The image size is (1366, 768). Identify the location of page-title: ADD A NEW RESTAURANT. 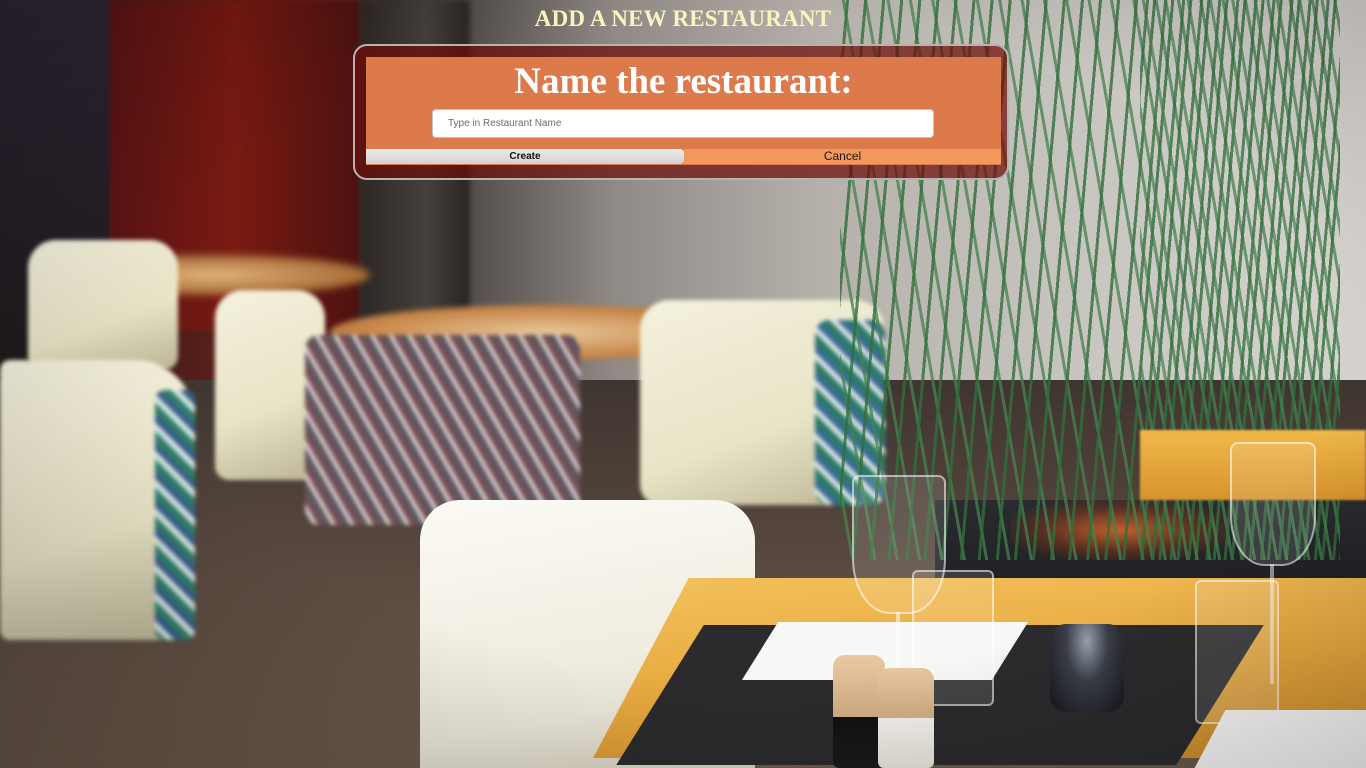
(683, 18).